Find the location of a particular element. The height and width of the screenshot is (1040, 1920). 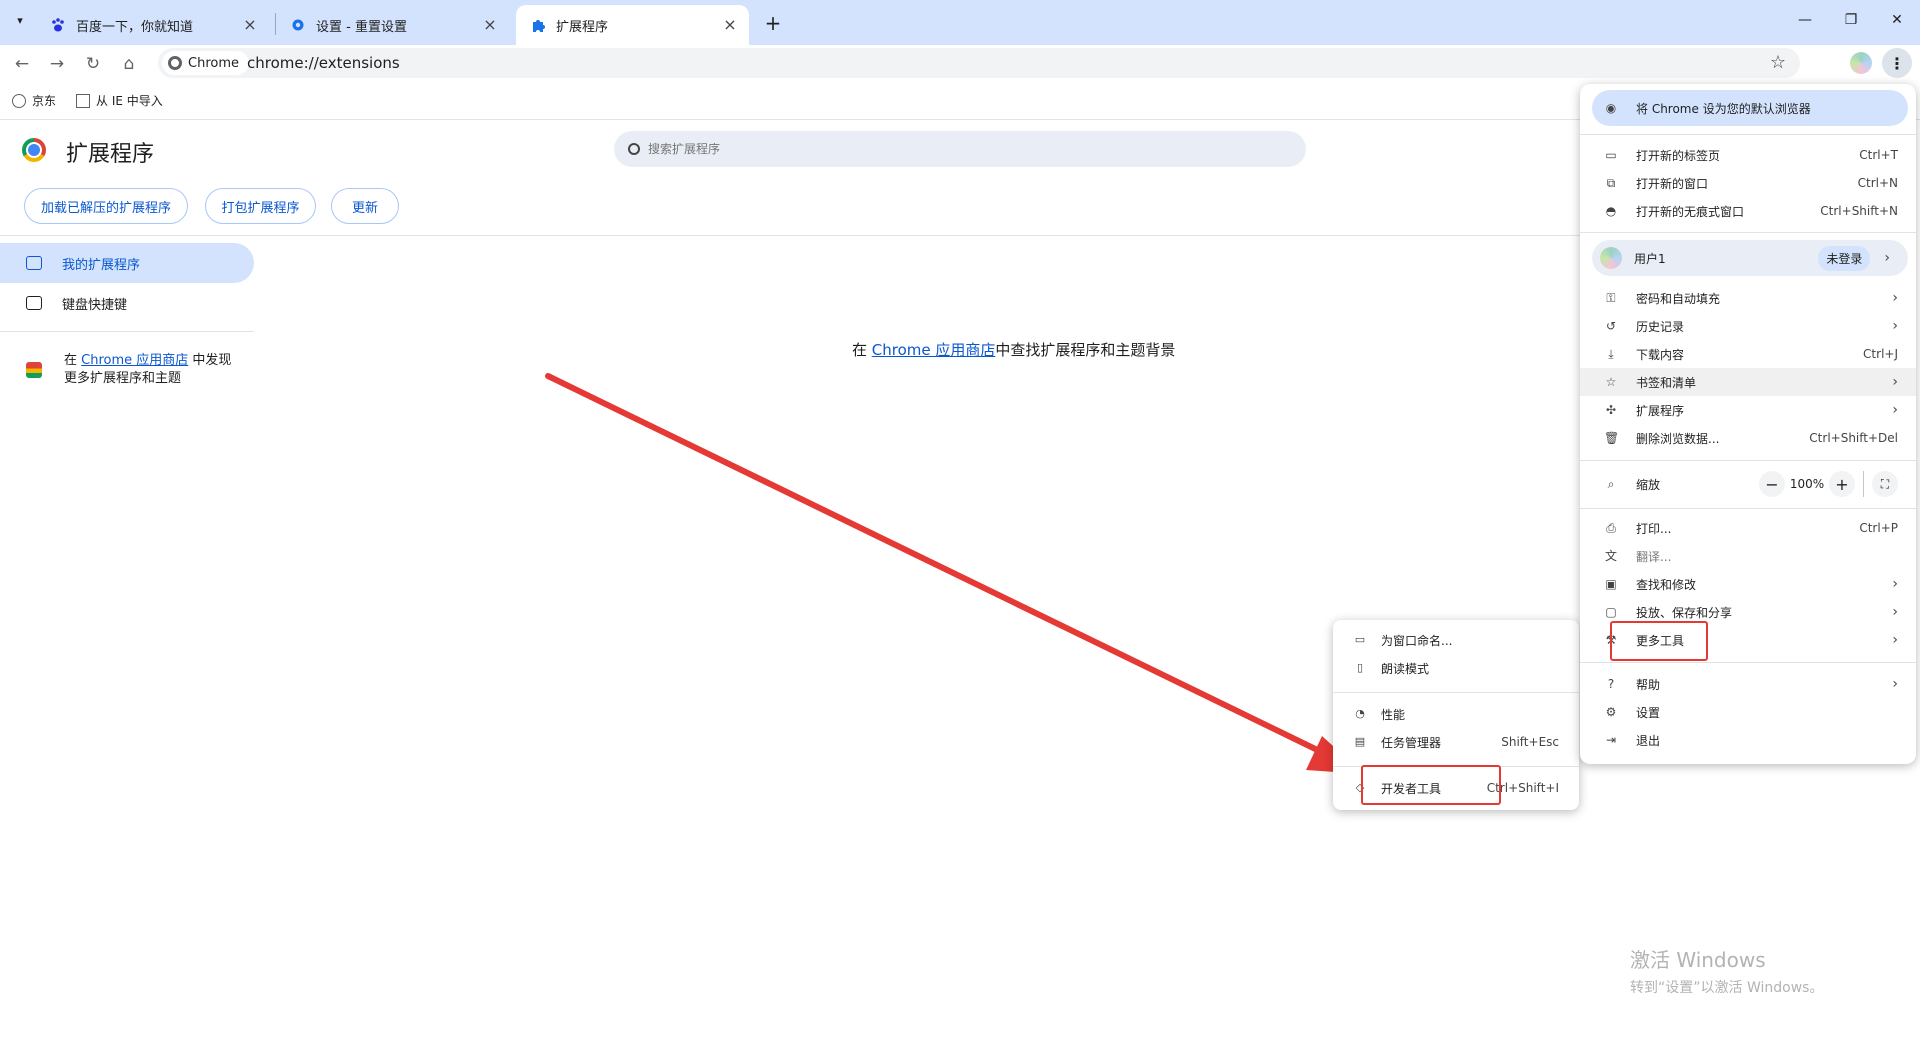

sidebar-item-my-extensions: 我的扩展程序 is located at coordinates (127, 263).